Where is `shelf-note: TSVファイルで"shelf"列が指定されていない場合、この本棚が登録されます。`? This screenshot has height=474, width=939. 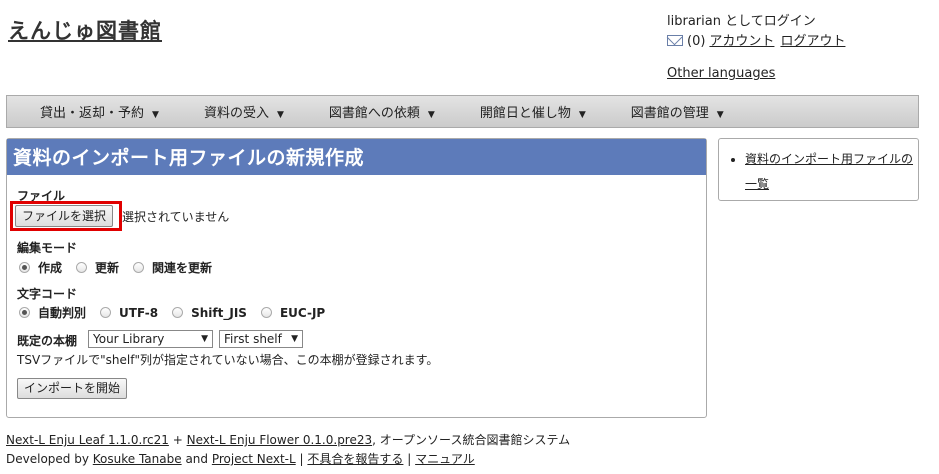
shelf-note: TSVファイルで"shelf"列が指定されていない場合、この本棚が登録されます。 is located at coordinates (228, 360).